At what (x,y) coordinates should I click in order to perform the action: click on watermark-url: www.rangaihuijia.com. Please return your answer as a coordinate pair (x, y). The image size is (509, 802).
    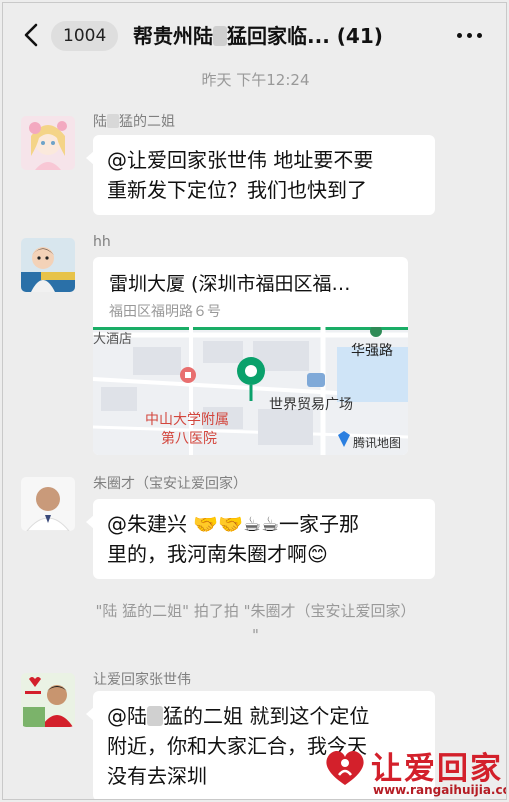
    Looking at the image, I should click on (439, 790).